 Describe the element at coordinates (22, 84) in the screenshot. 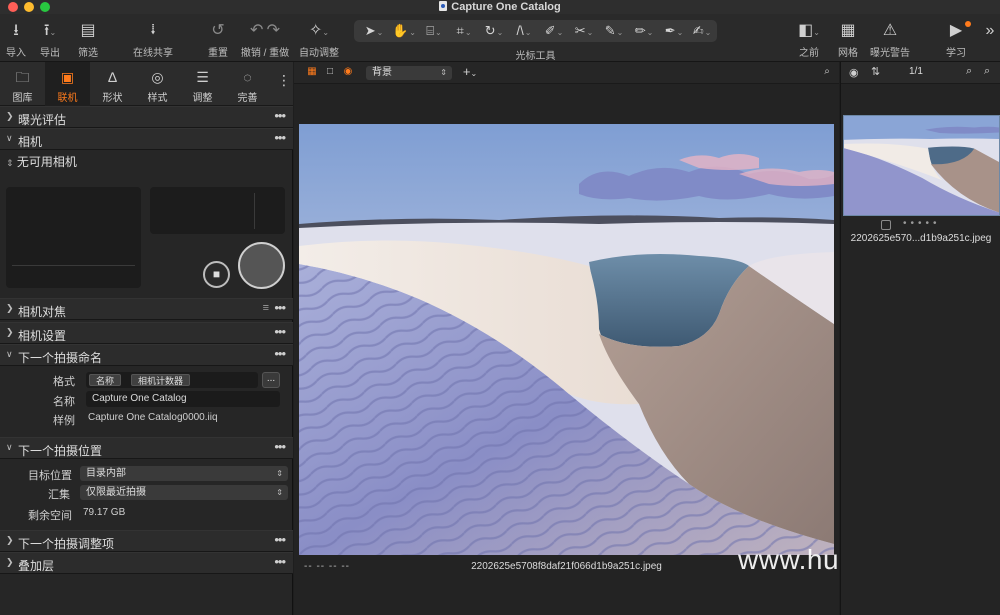

I see `tab-library: 🗀 图库` at that location.